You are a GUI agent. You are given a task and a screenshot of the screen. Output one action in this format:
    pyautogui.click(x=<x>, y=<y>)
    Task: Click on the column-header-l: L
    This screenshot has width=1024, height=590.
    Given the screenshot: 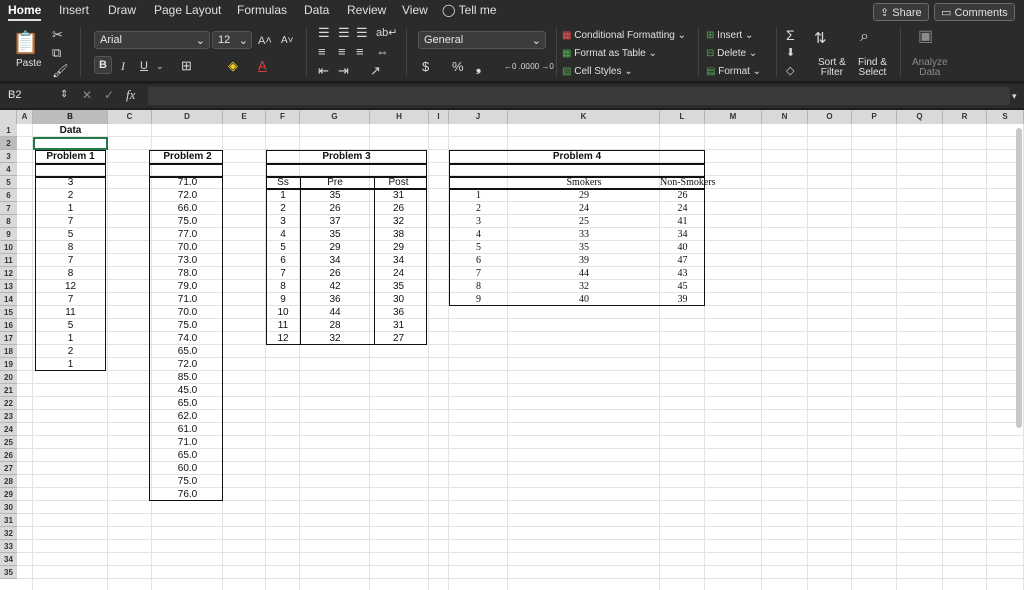 What is the action you would take?
    pyautogui.click(x=682, y=117)
    